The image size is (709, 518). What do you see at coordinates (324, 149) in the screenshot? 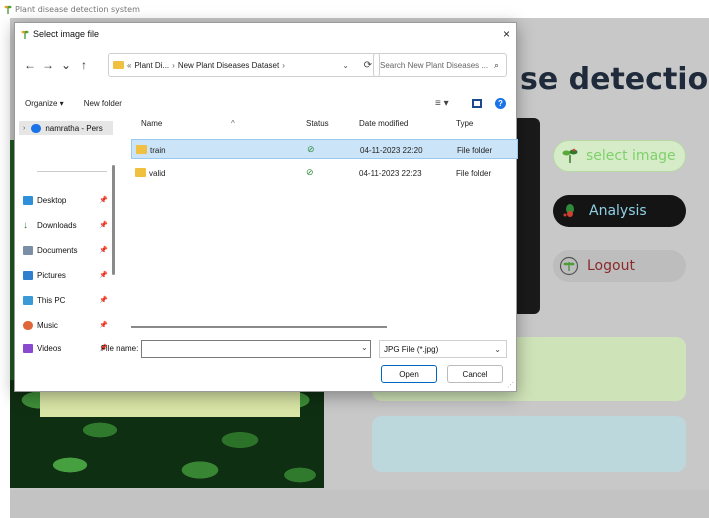
I see `table-row: train ⊘ 04-11-2023 22:20 File folder` at bounding box center [324, 149].